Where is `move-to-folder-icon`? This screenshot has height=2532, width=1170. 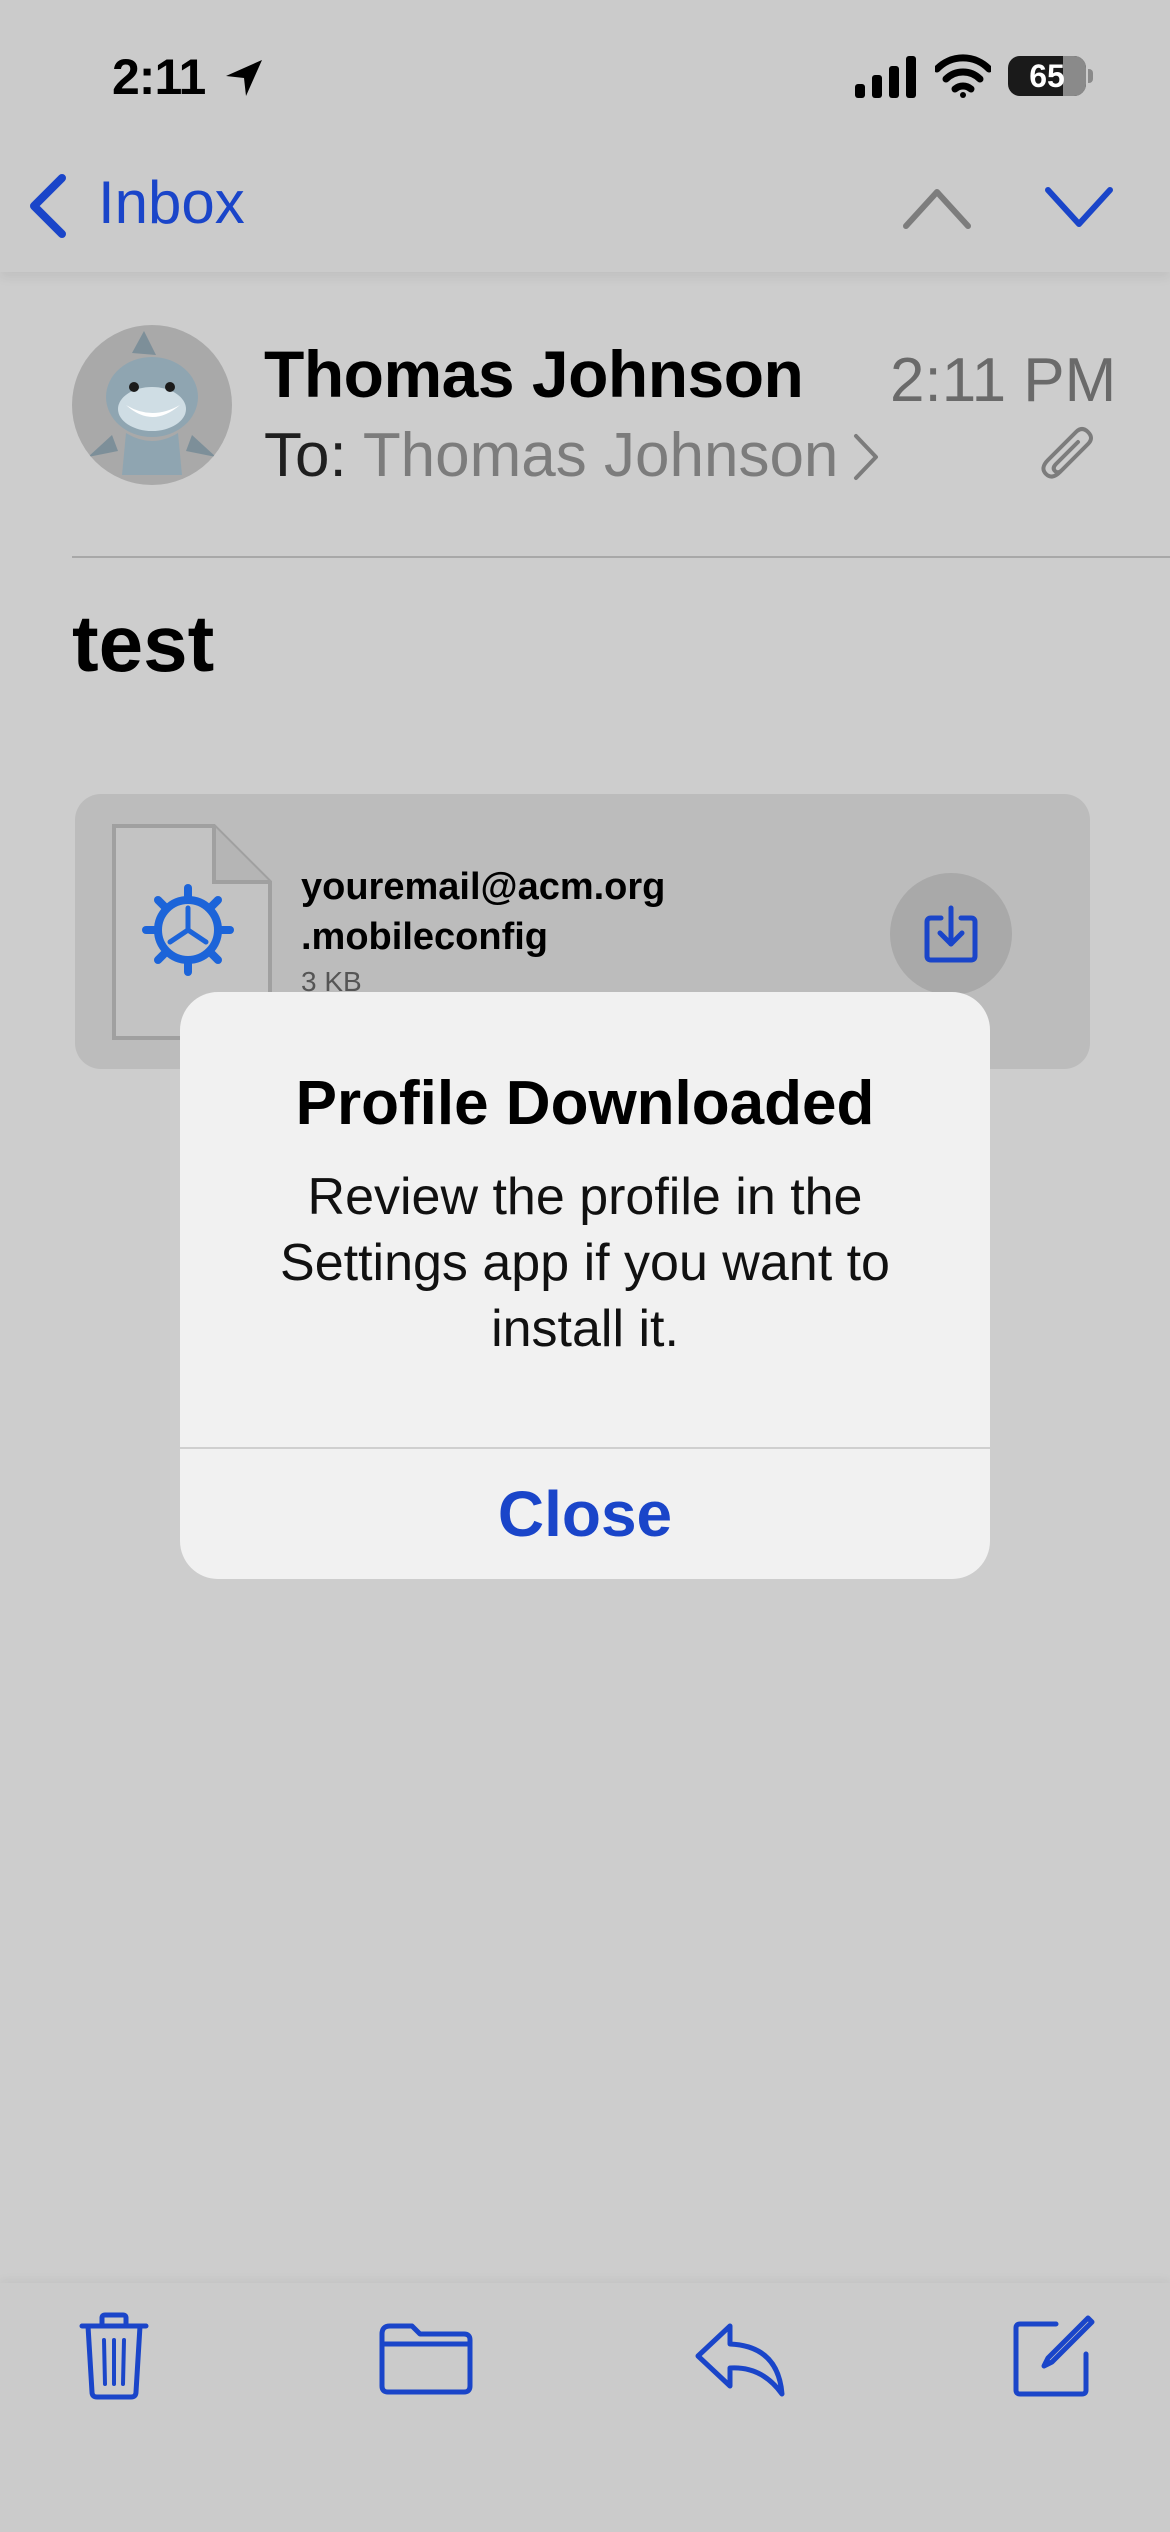
move-to-folder-icon is located at coordinates (426, 2359).